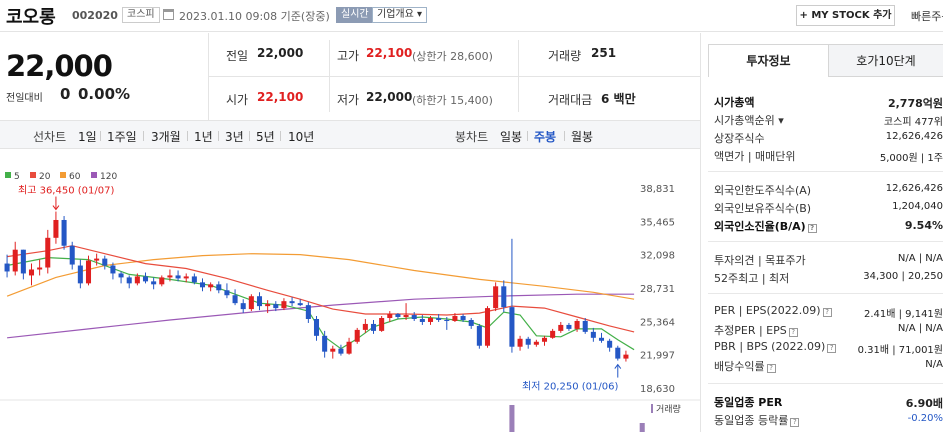 The width and height of the screenshot is (943, 432). I want to click on high-value: 22,100, so click(389, 53).